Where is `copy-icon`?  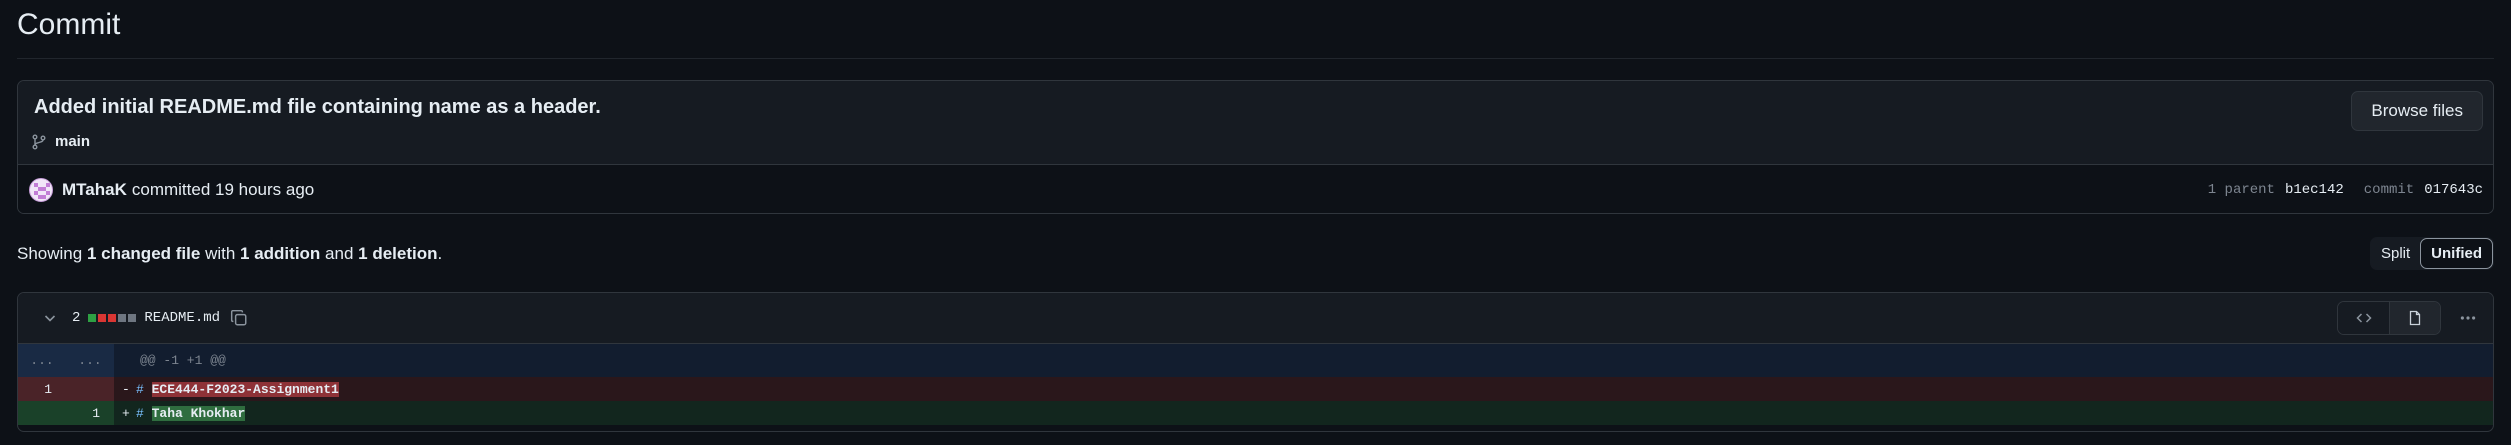
copy-icon is located at coordinates (239, 318).